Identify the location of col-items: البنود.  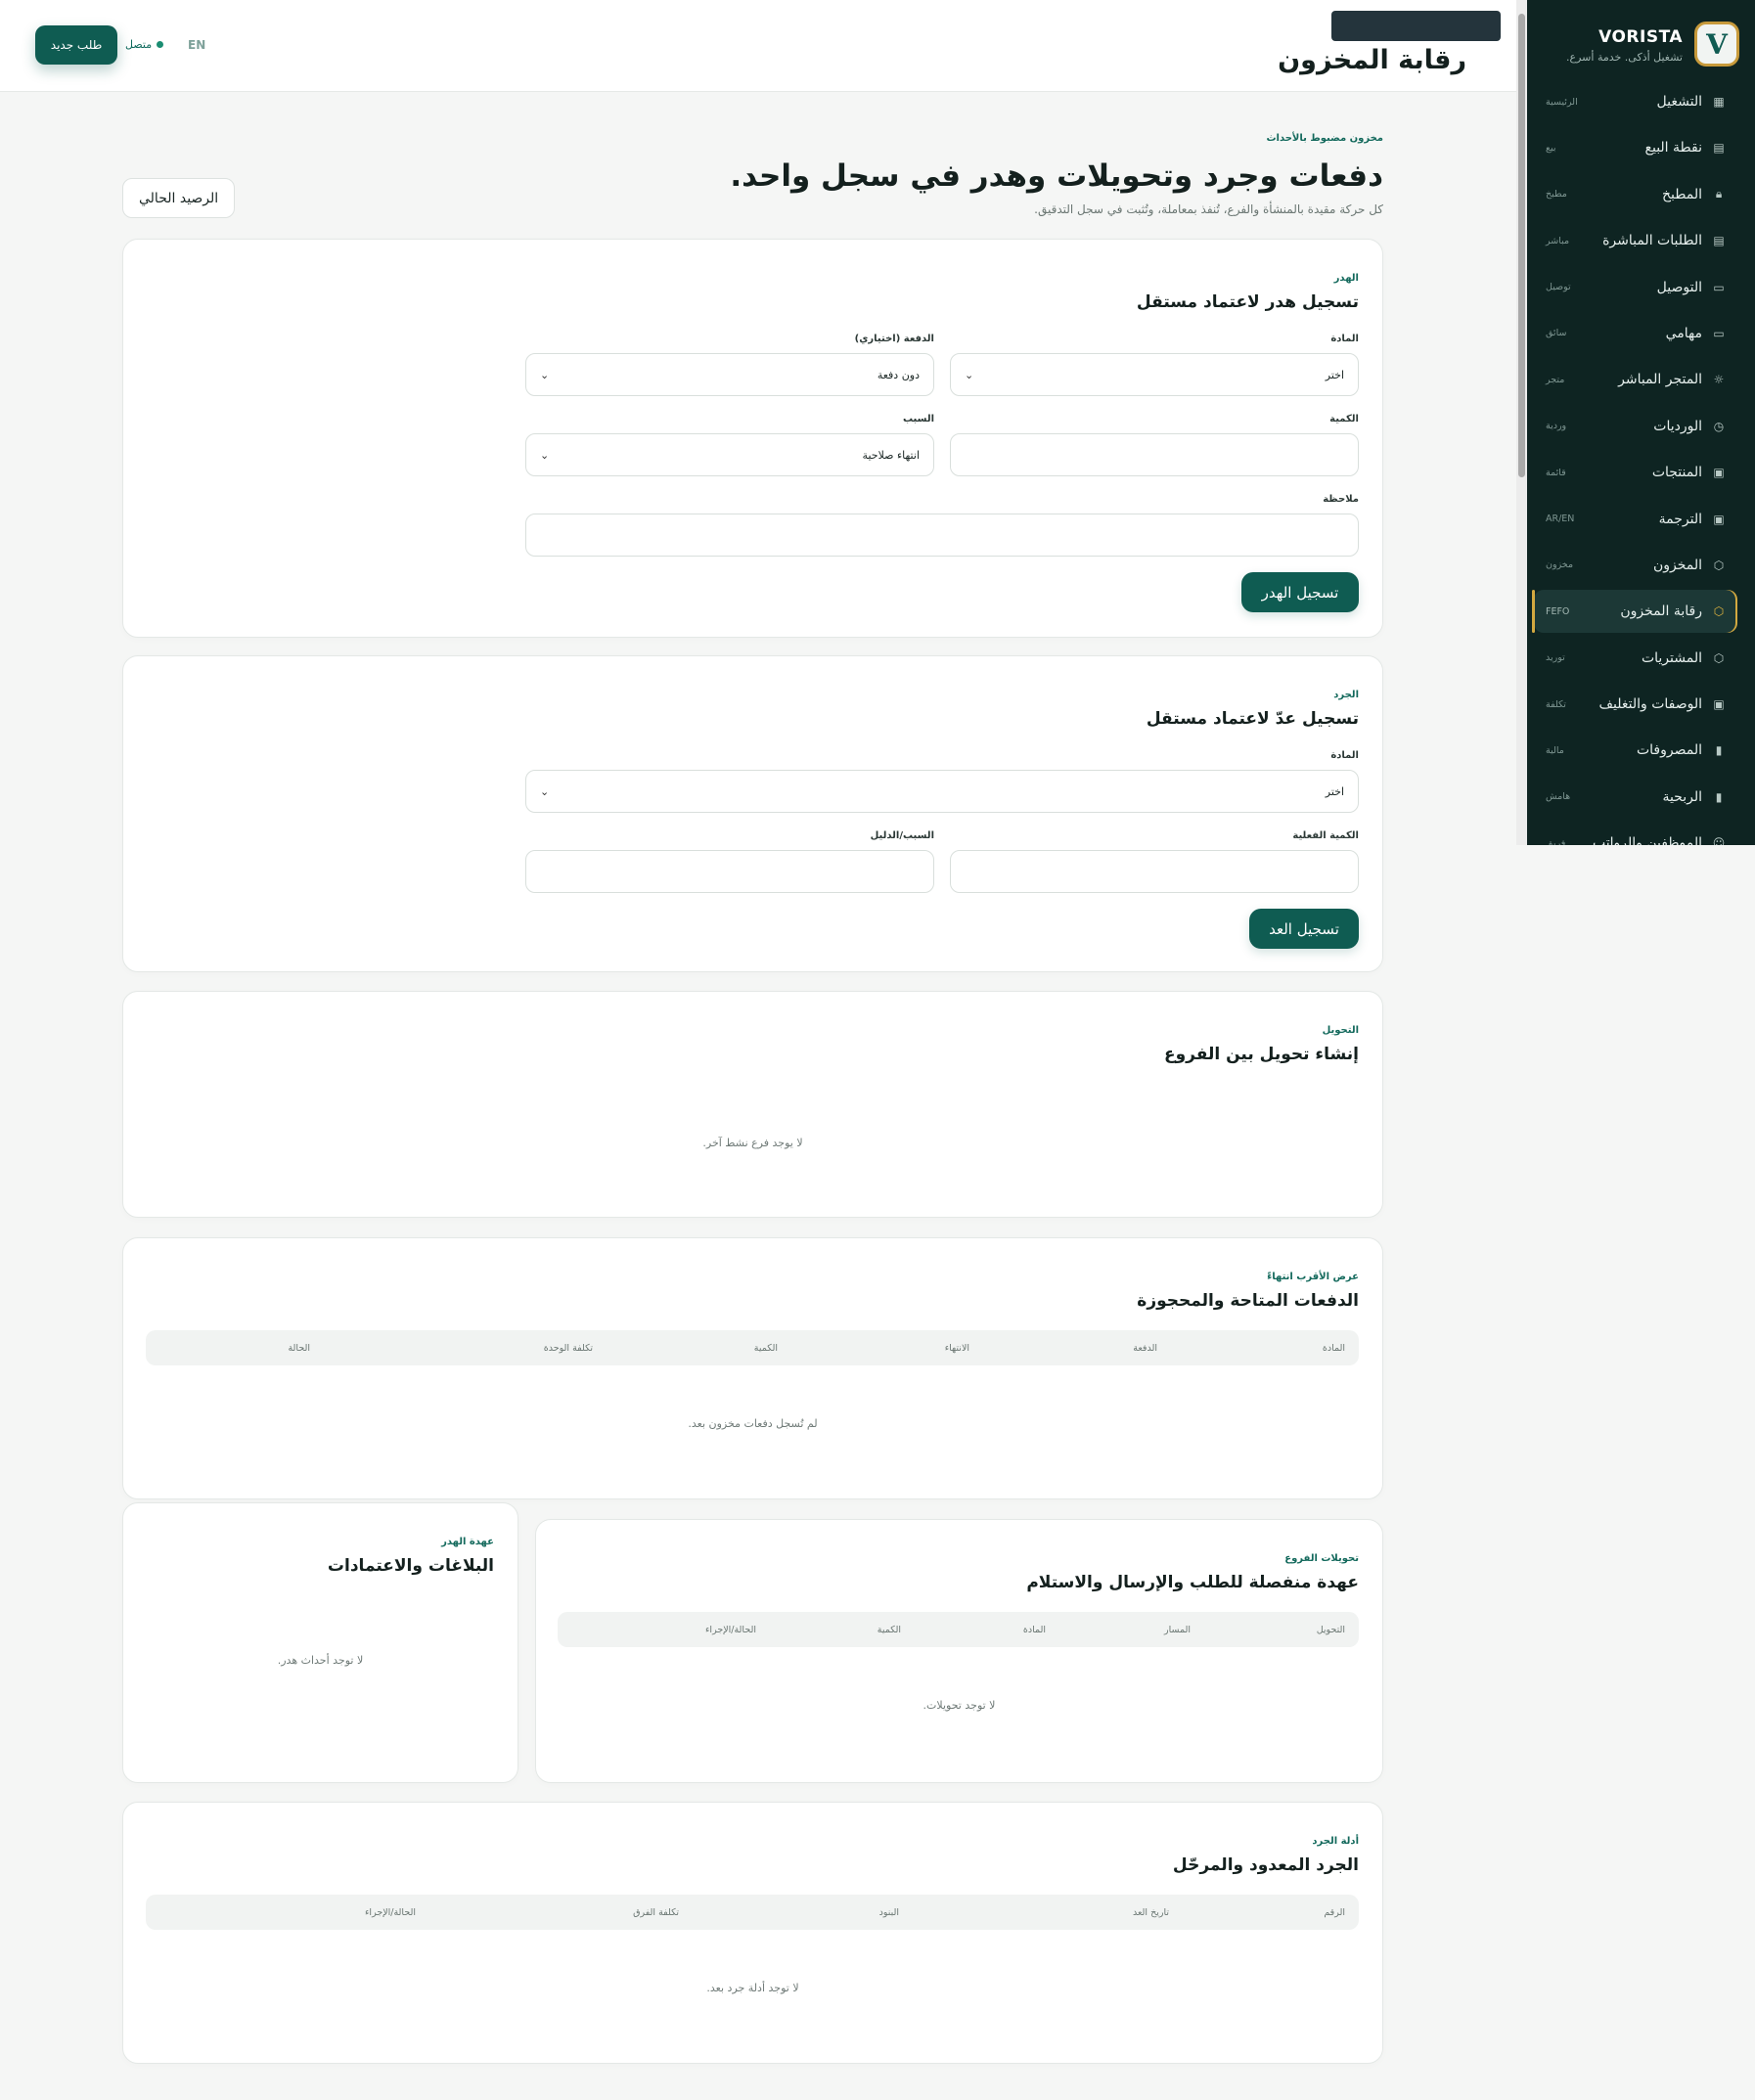
(888, 1912).